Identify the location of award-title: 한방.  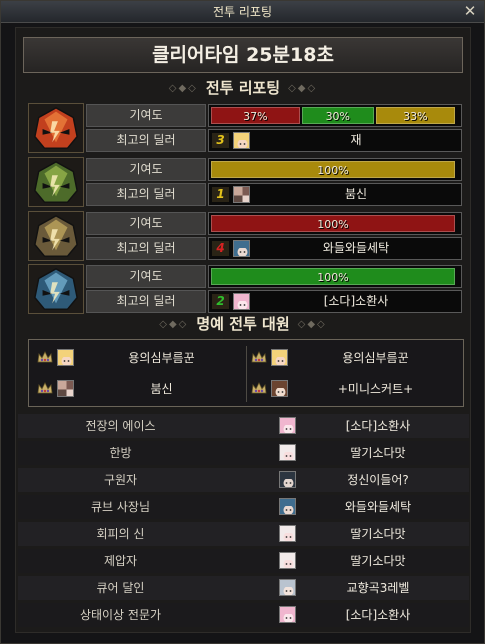
(120, 453).